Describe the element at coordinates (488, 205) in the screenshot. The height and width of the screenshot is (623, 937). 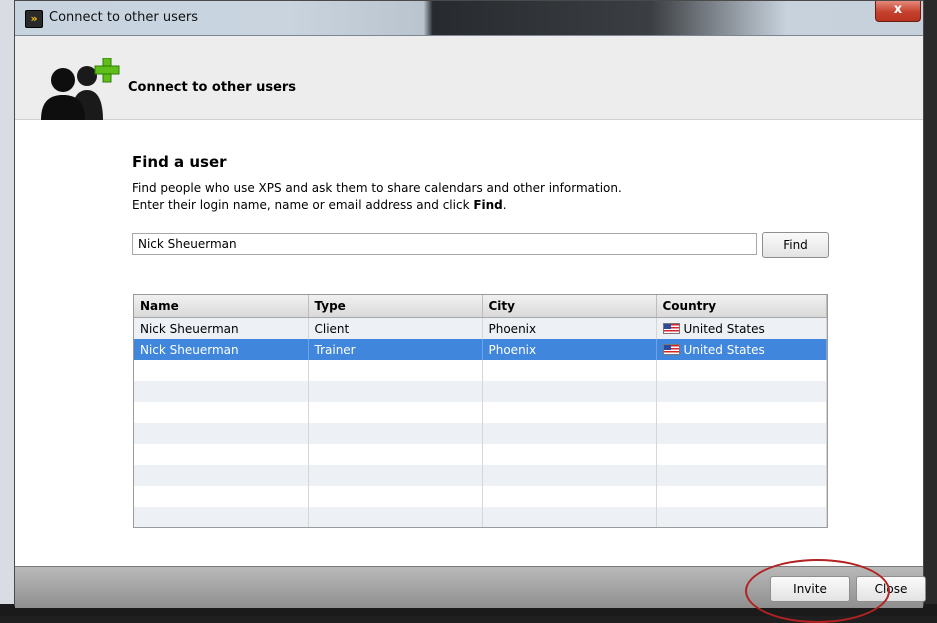
I see `instructions-find-emphasis: Find` at that location.